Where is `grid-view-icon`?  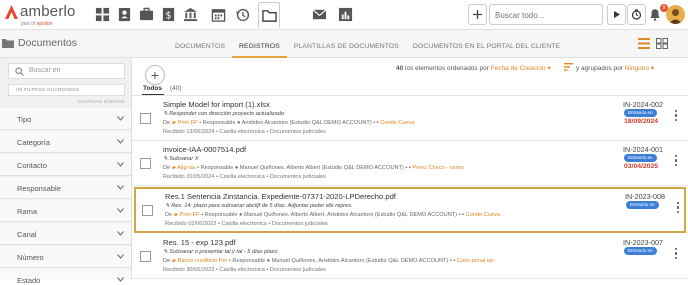
grid-view-icon is located at coordinates (662, 43).